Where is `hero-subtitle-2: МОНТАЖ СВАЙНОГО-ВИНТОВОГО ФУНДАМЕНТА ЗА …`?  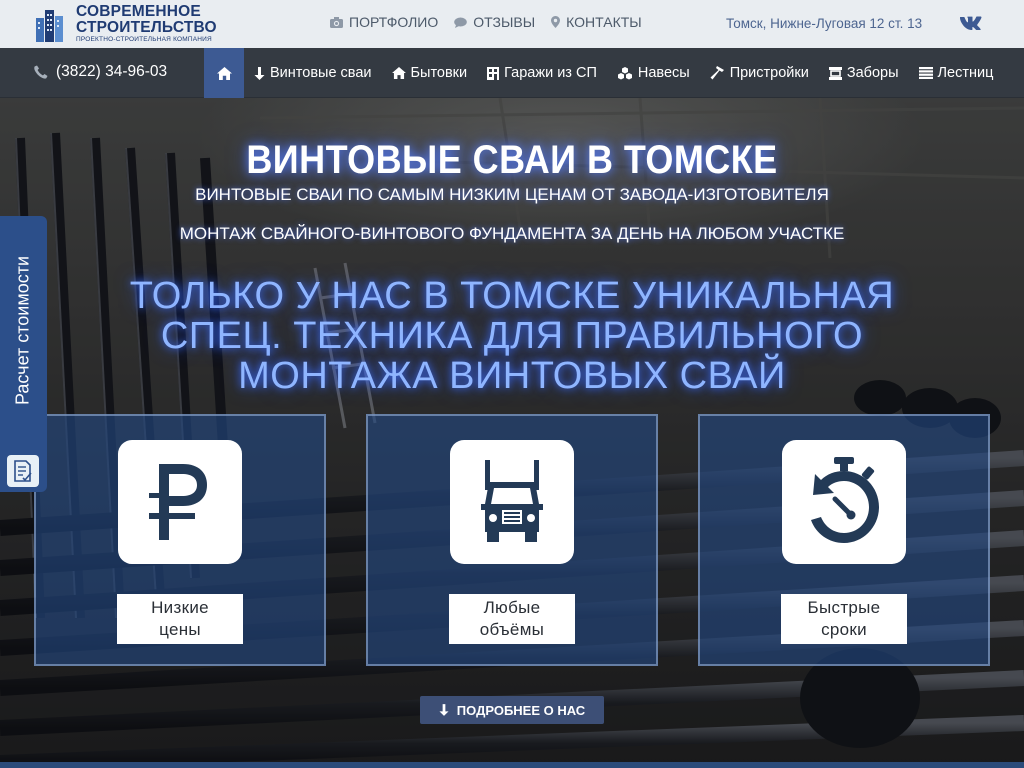
hero-subtitle-2: МОНТАЖ СВАЙНОГО-ВИНТОВОГО ФУНДАМЕНТА ЗА … is located at coordinates (512, 233).